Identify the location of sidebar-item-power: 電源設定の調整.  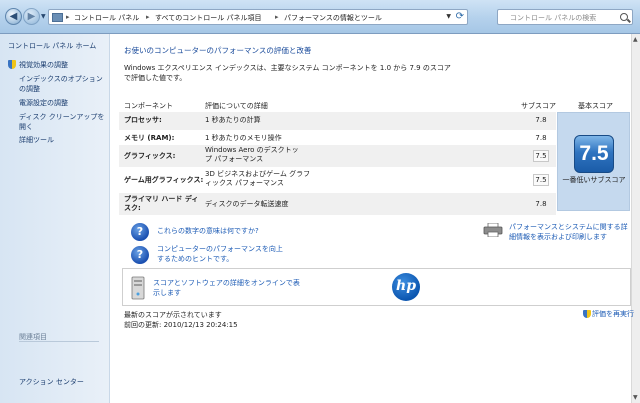
(63, 103).